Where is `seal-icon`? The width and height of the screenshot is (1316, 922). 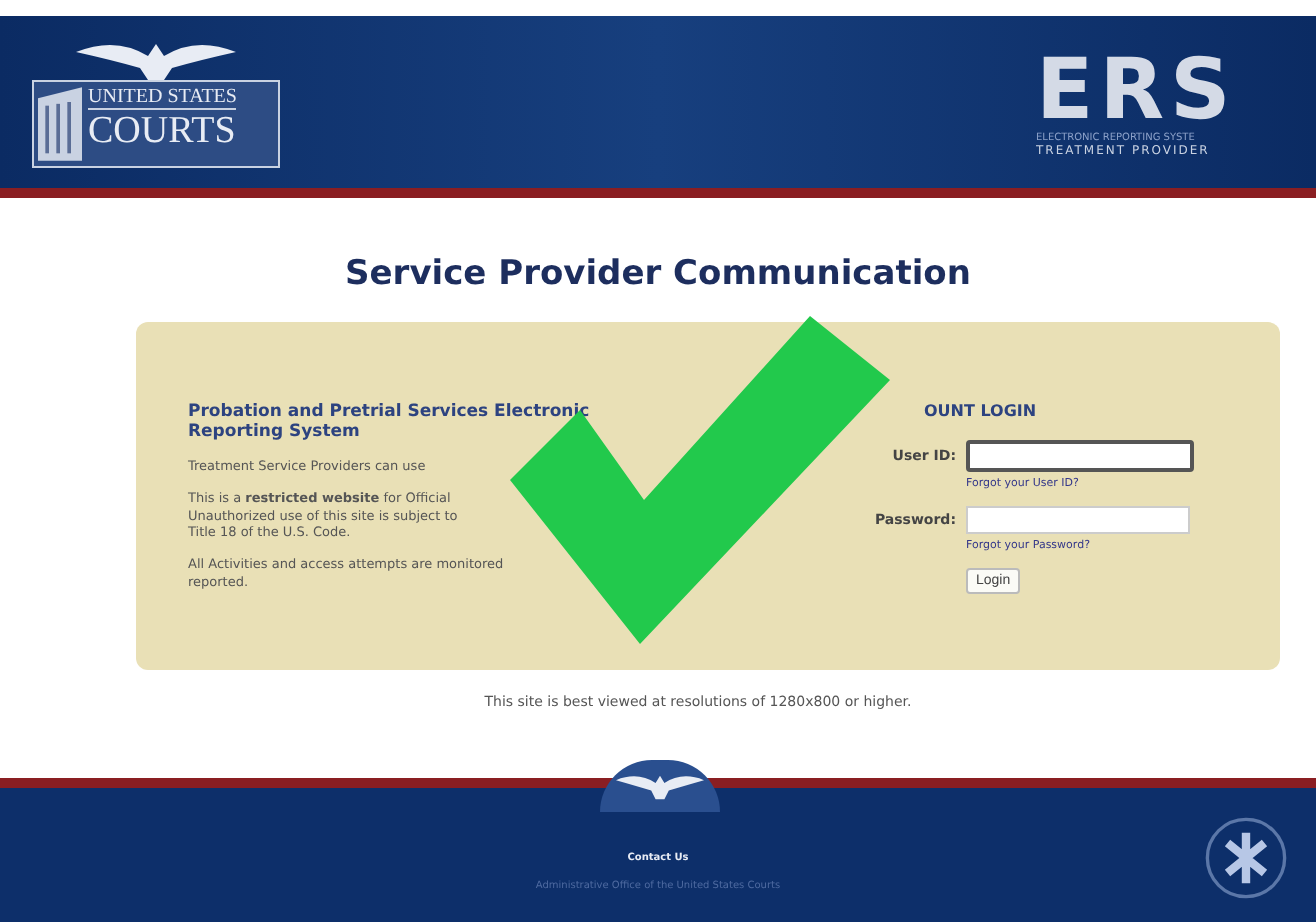 seal-icon is located at coordinates (1246, 858).